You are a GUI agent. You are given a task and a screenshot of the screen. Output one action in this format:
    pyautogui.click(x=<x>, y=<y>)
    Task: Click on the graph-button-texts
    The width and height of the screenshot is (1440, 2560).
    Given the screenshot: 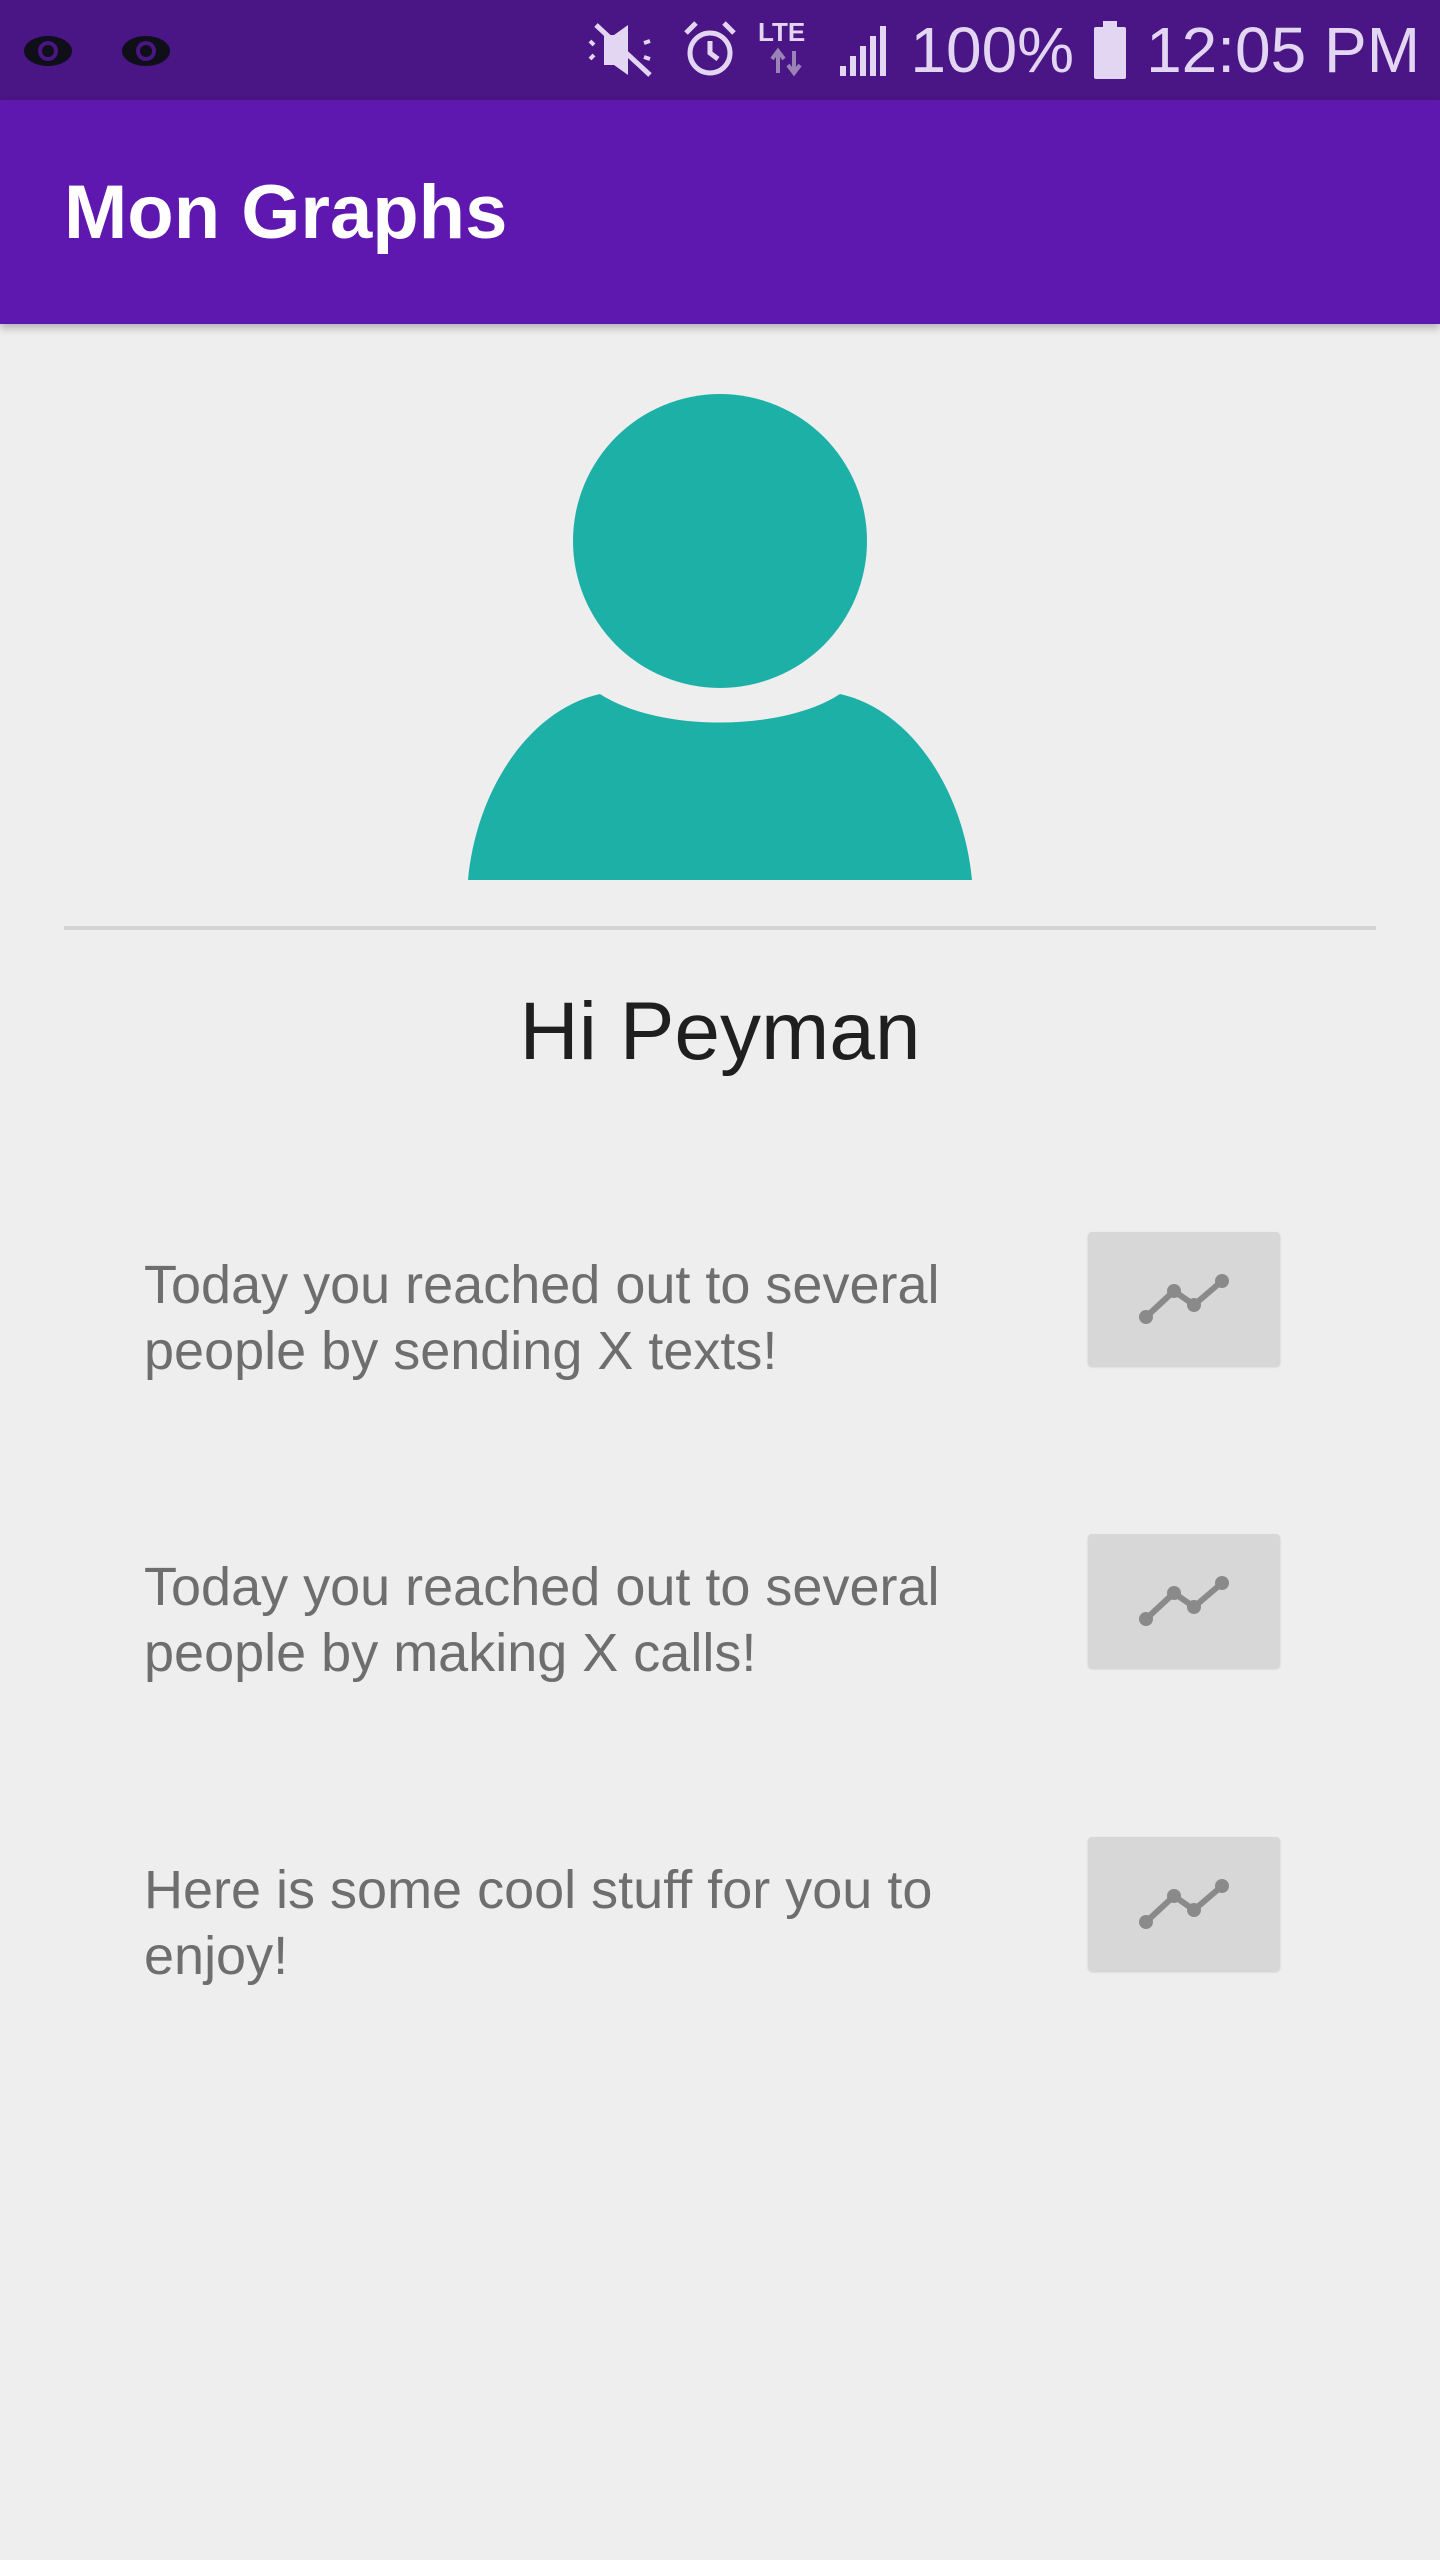 What is the action you would take?
    pyautogui.click(x=1184, y=1299)
    